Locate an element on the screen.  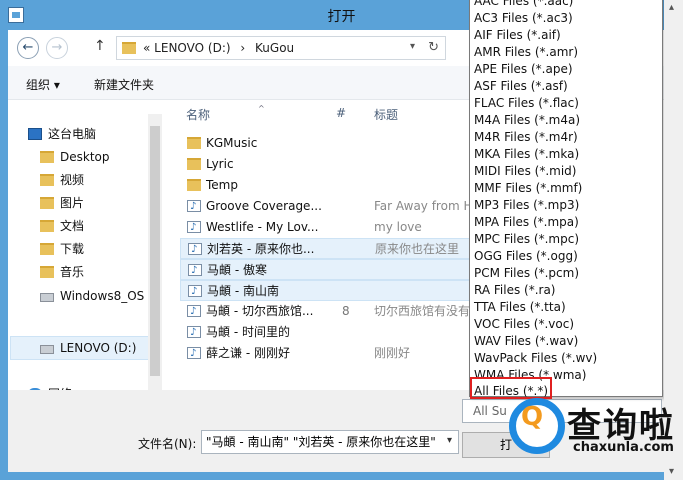
file-row-selected: 马頔 - 傲寒 is located at coordinates (329, 270).